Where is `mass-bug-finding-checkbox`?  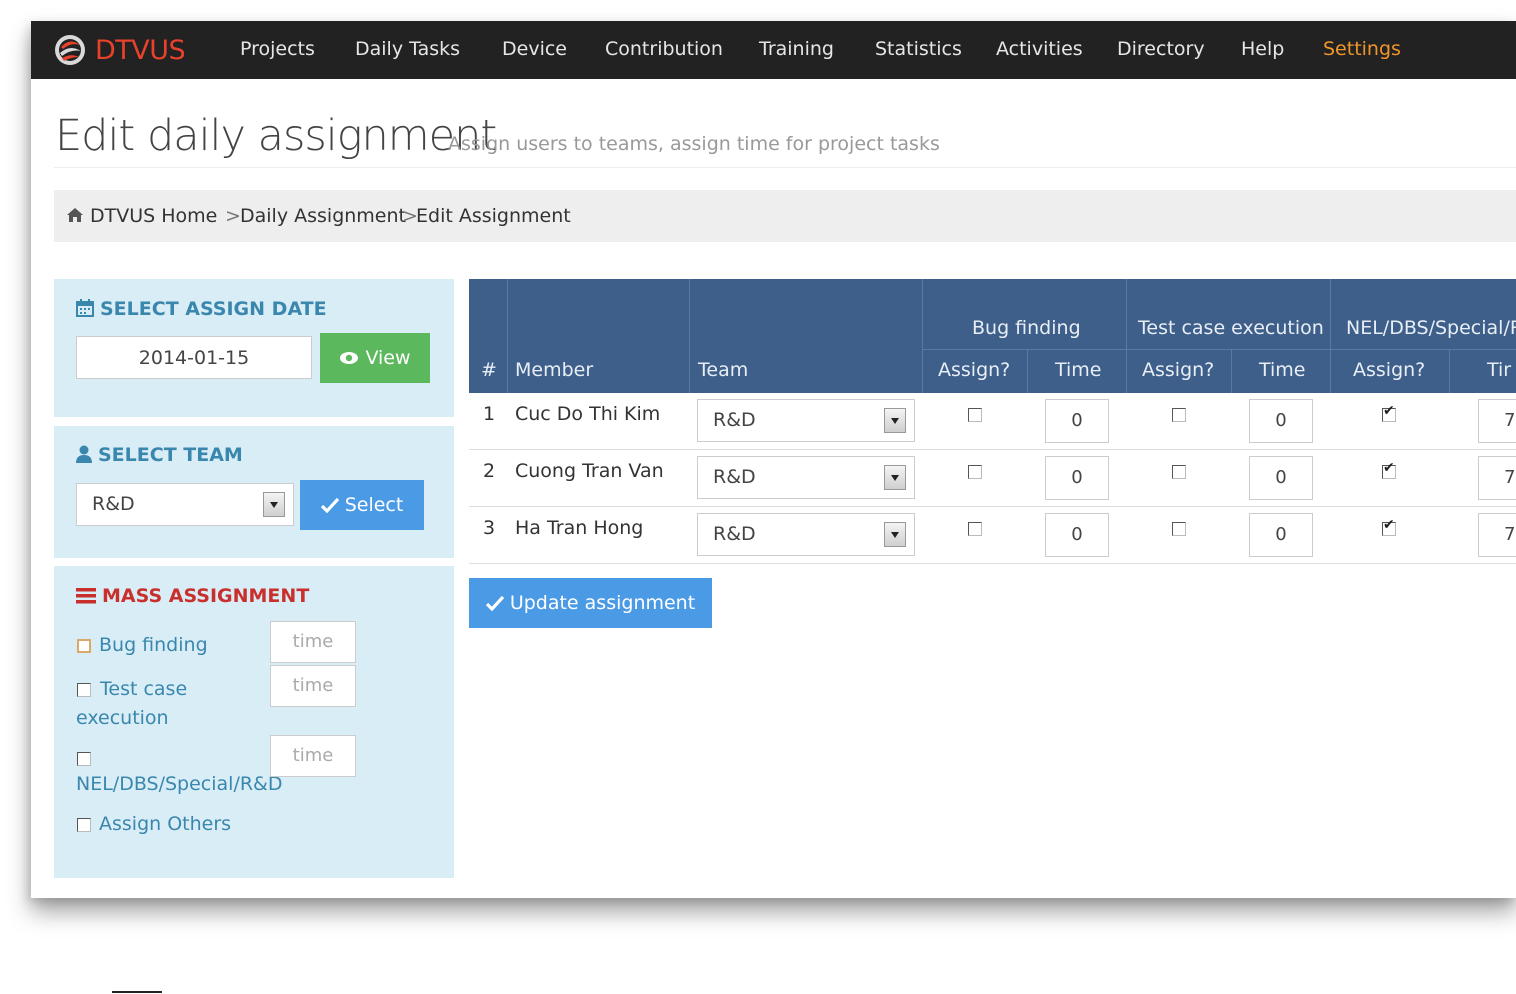
mass-bug-finding-checkbox is located at coordinates (84, 646).